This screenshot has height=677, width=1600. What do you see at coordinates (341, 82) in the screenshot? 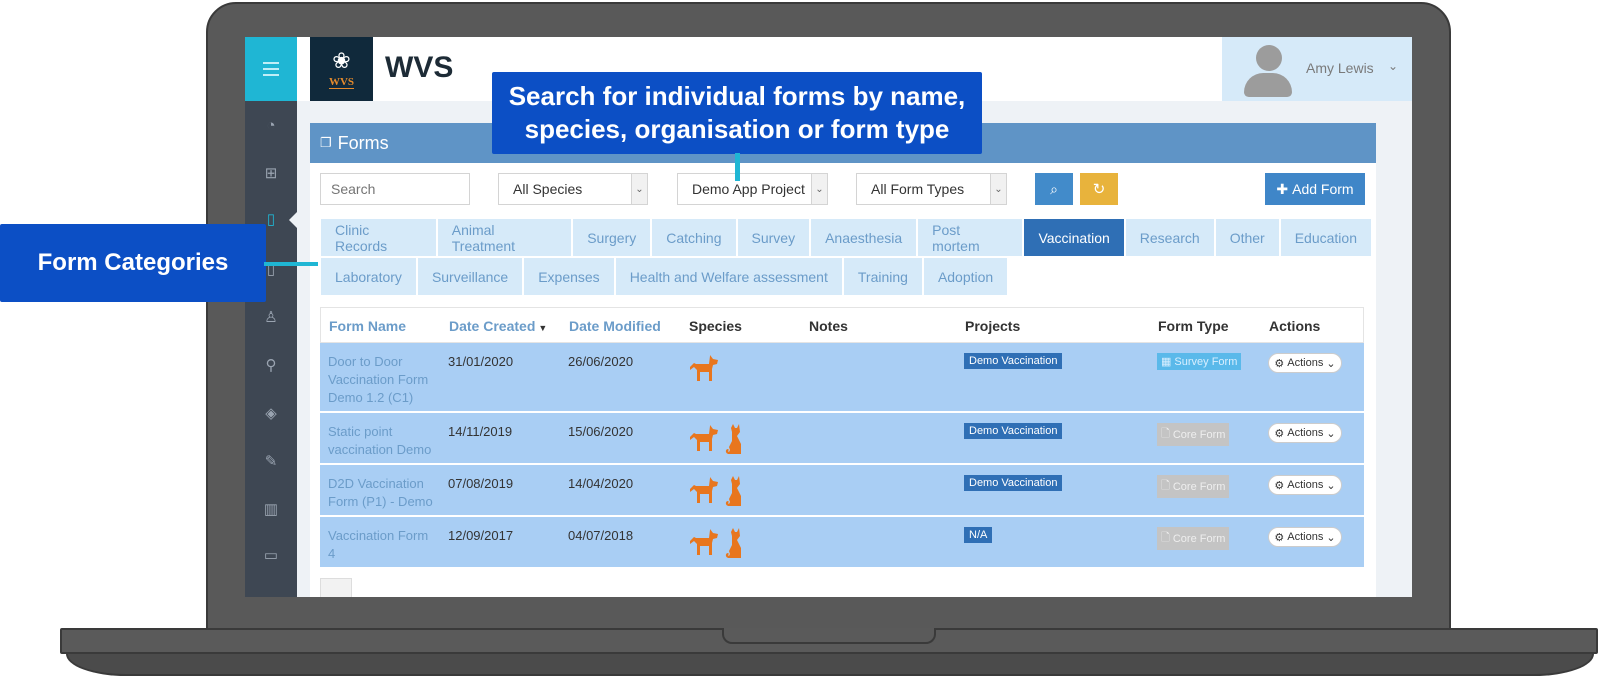
I see `logo-text: WVS` at bounding box center [341, 82].